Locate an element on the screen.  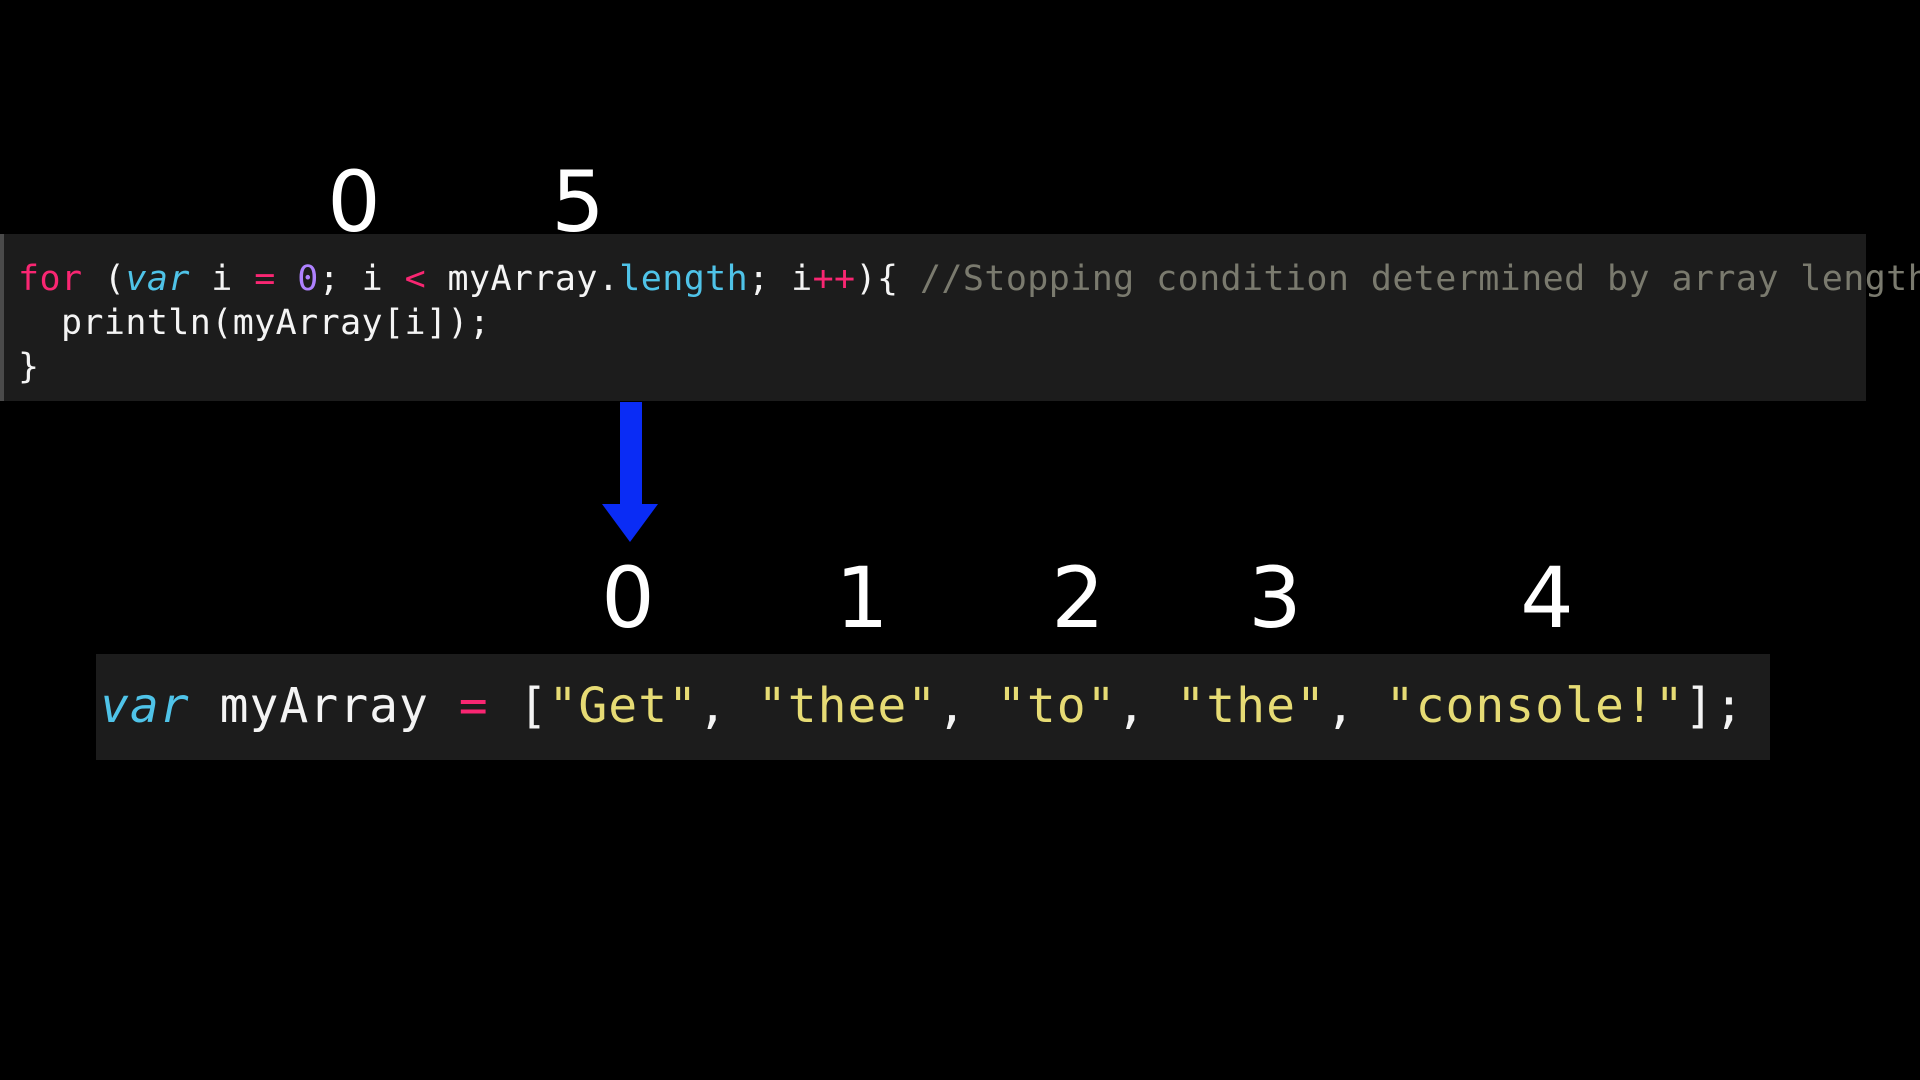
array-close-bracket: ]; is located at coordinates (1714, 706).